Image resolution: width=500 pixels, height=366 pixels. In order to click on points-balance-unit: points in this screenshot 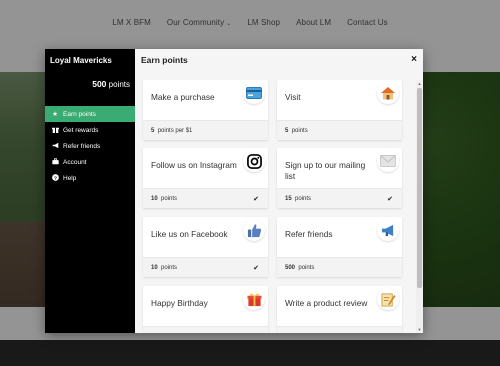, I will do `click(119, 84)`.